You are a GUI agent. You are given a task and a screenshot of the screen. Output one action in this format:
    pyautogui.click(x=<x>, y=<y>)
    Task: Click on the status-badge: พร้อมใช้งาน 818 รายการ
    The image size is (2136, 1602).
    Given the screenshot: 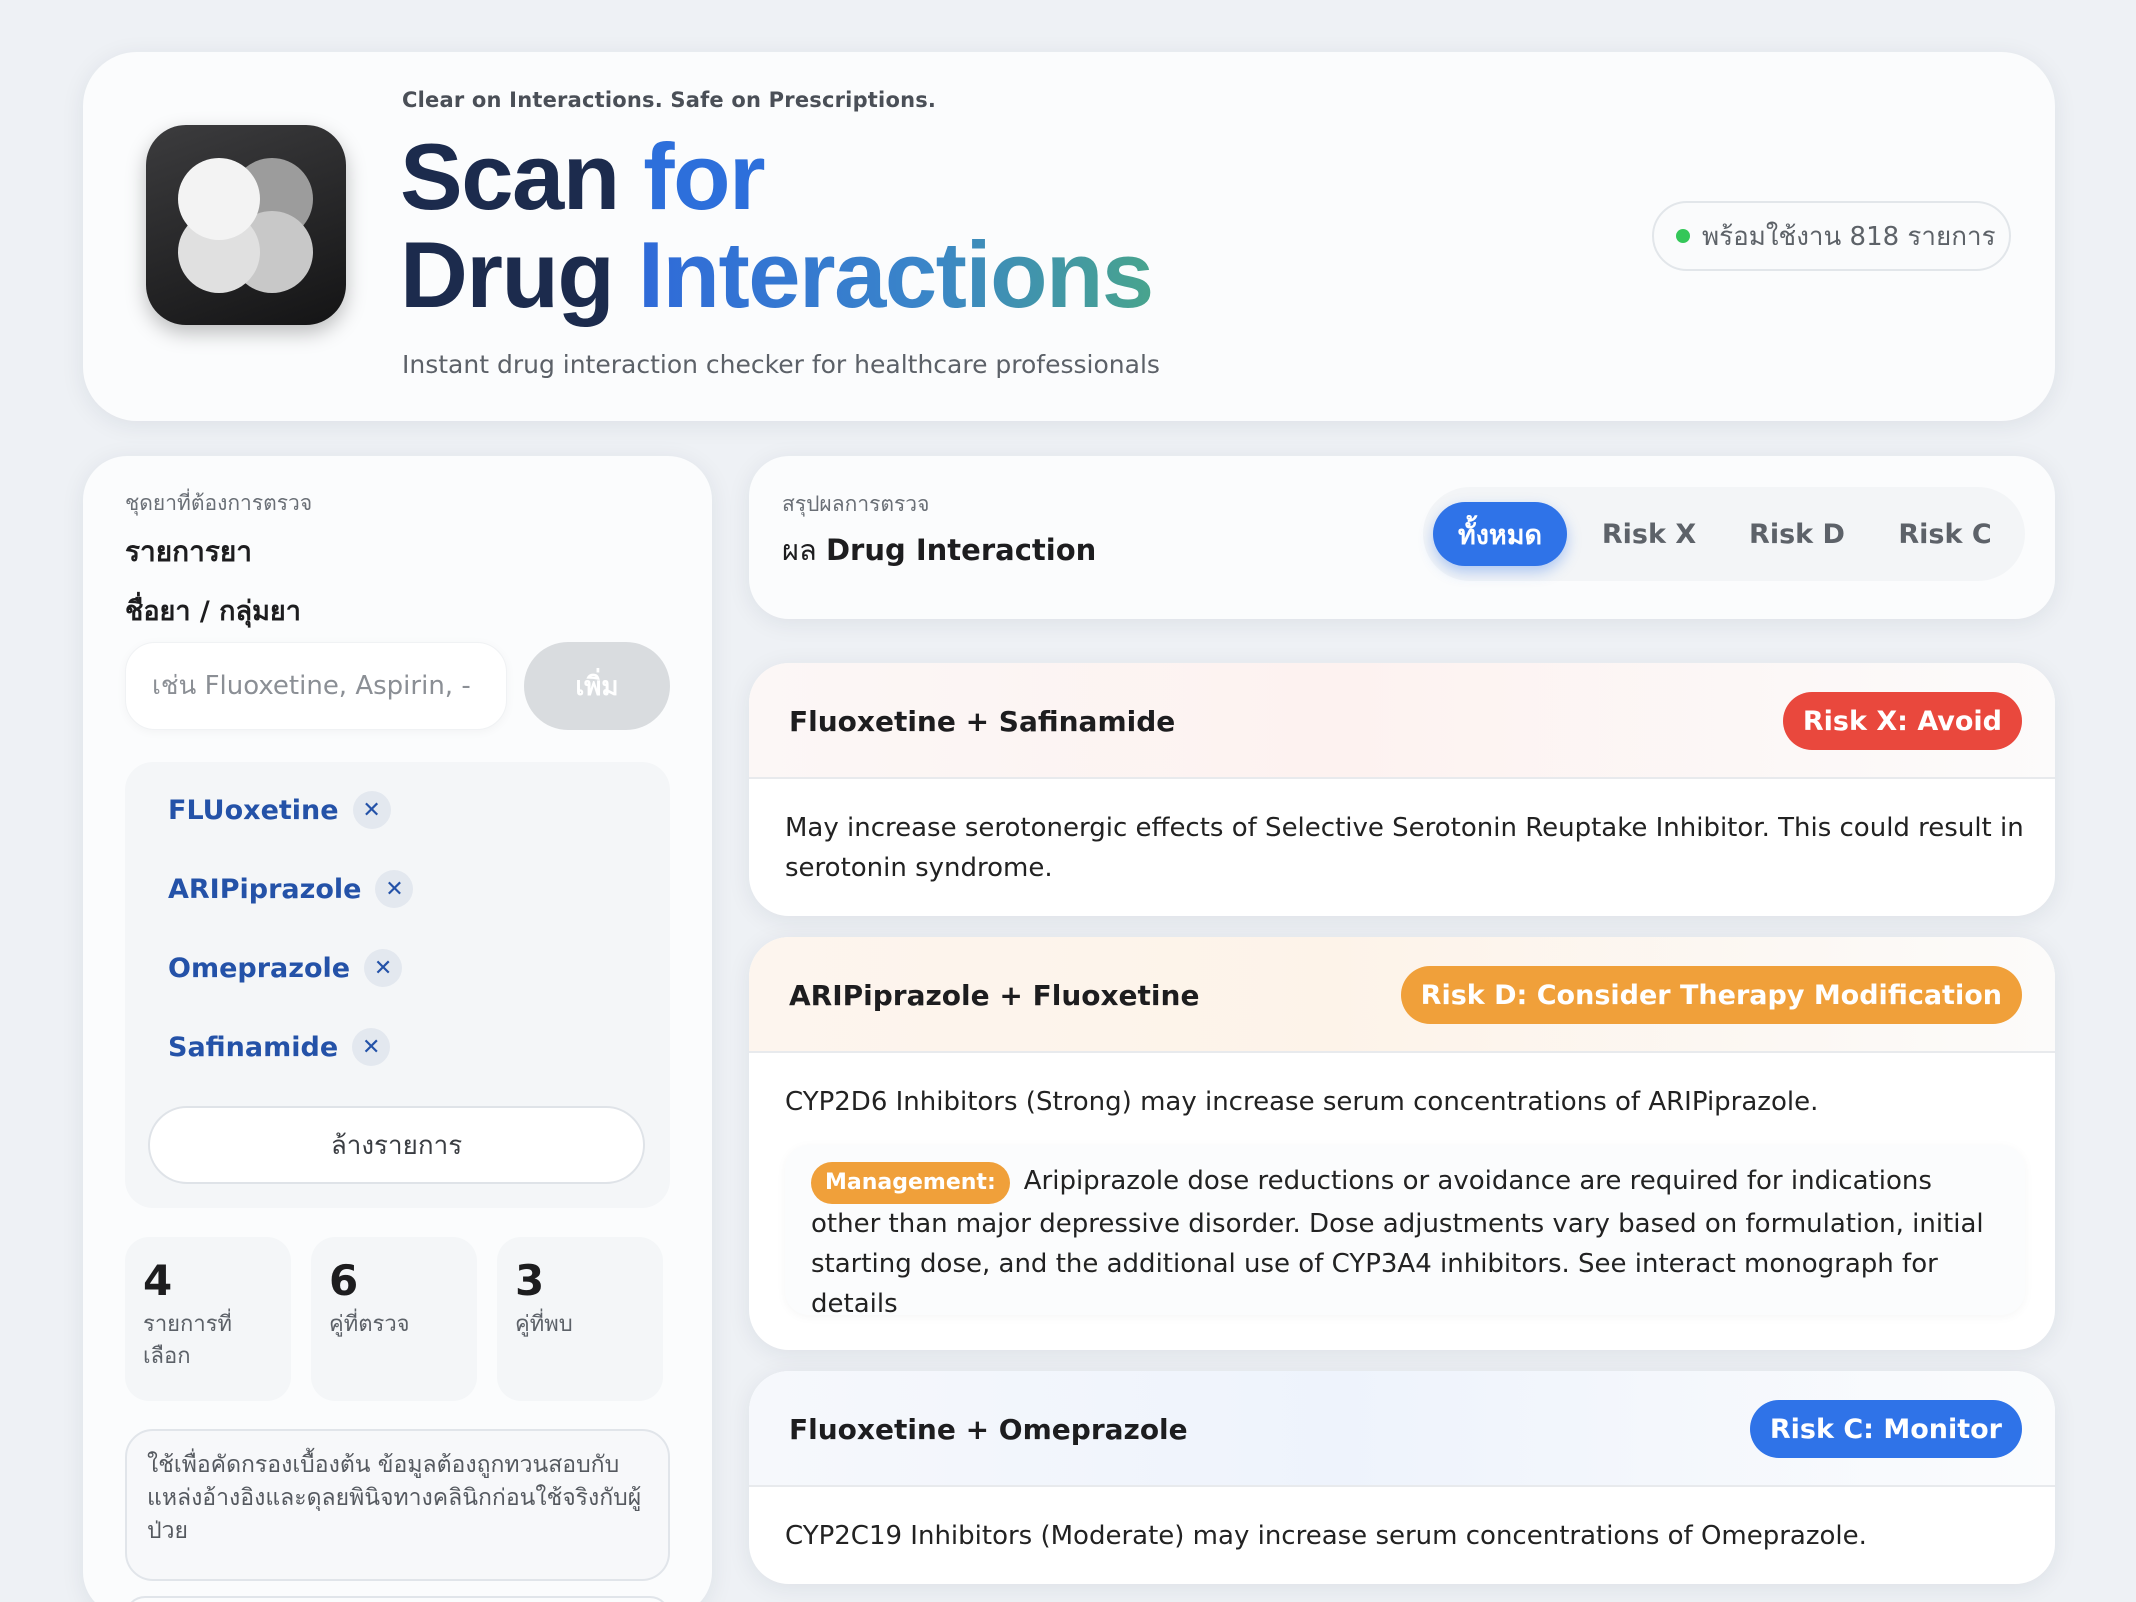 What is the action you would take?
    pyautogui.click(x=1831, y=236)
    